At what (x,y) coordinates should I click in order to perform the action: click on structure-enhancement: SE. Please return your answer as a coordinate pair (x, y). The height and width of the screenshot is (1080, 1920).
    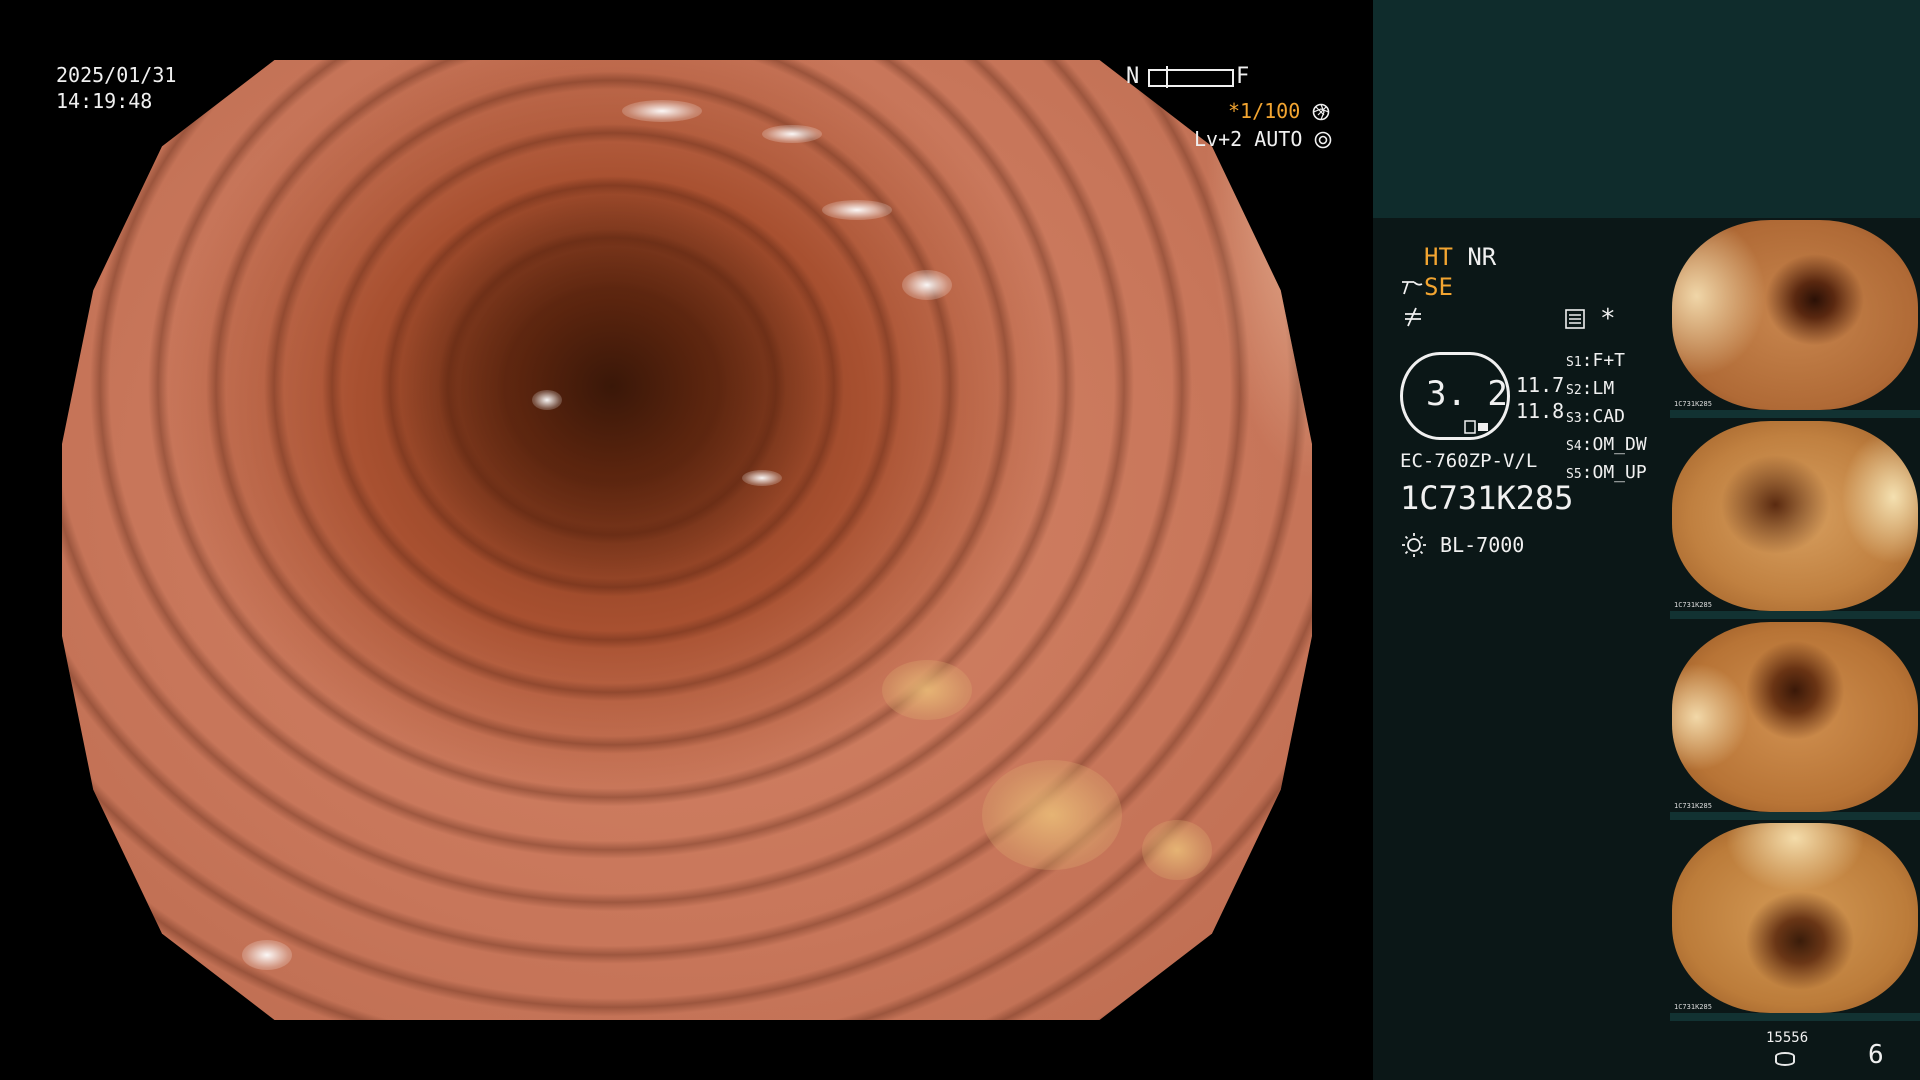
    Looking at the image, I should click on (1426, 287).